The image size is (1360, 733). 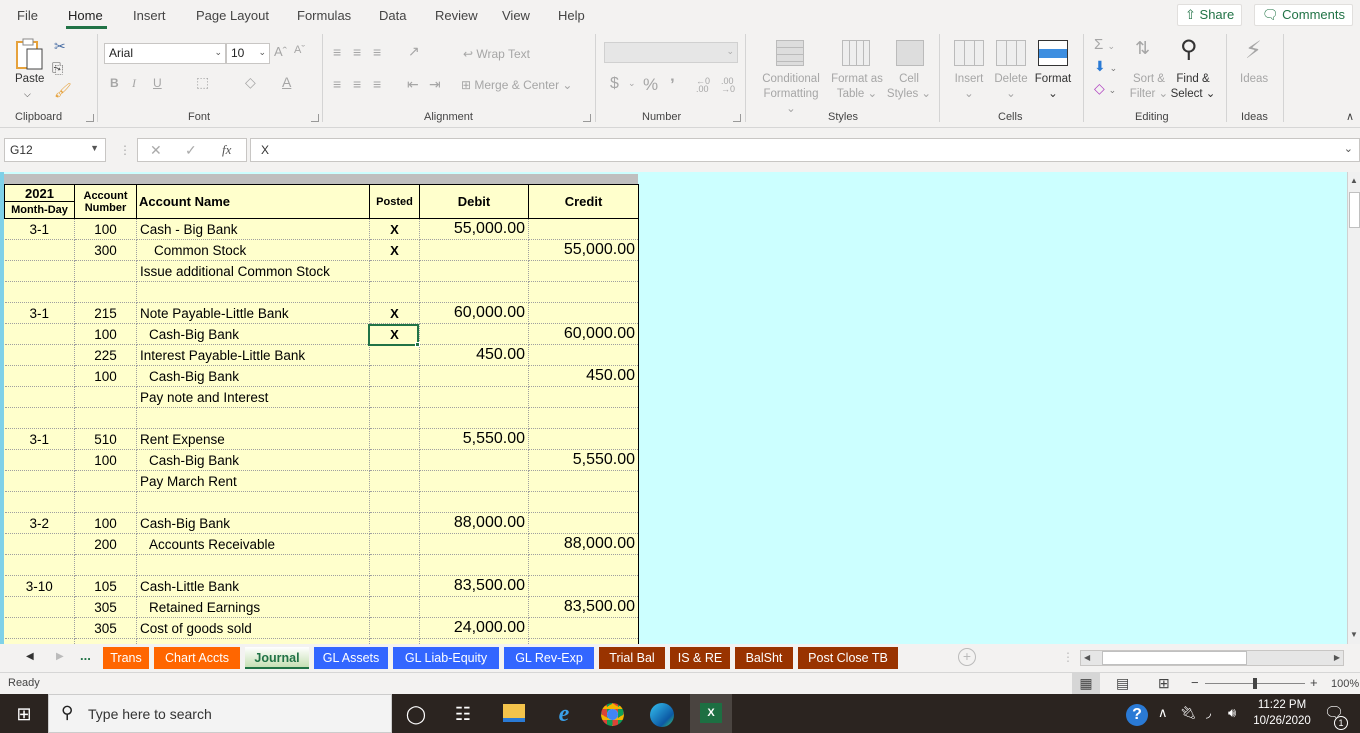 What do you see at coordinates (1314, 682) in the screenshot?
I see `zoom-in-button: +` at bounding box center [1314, 682].